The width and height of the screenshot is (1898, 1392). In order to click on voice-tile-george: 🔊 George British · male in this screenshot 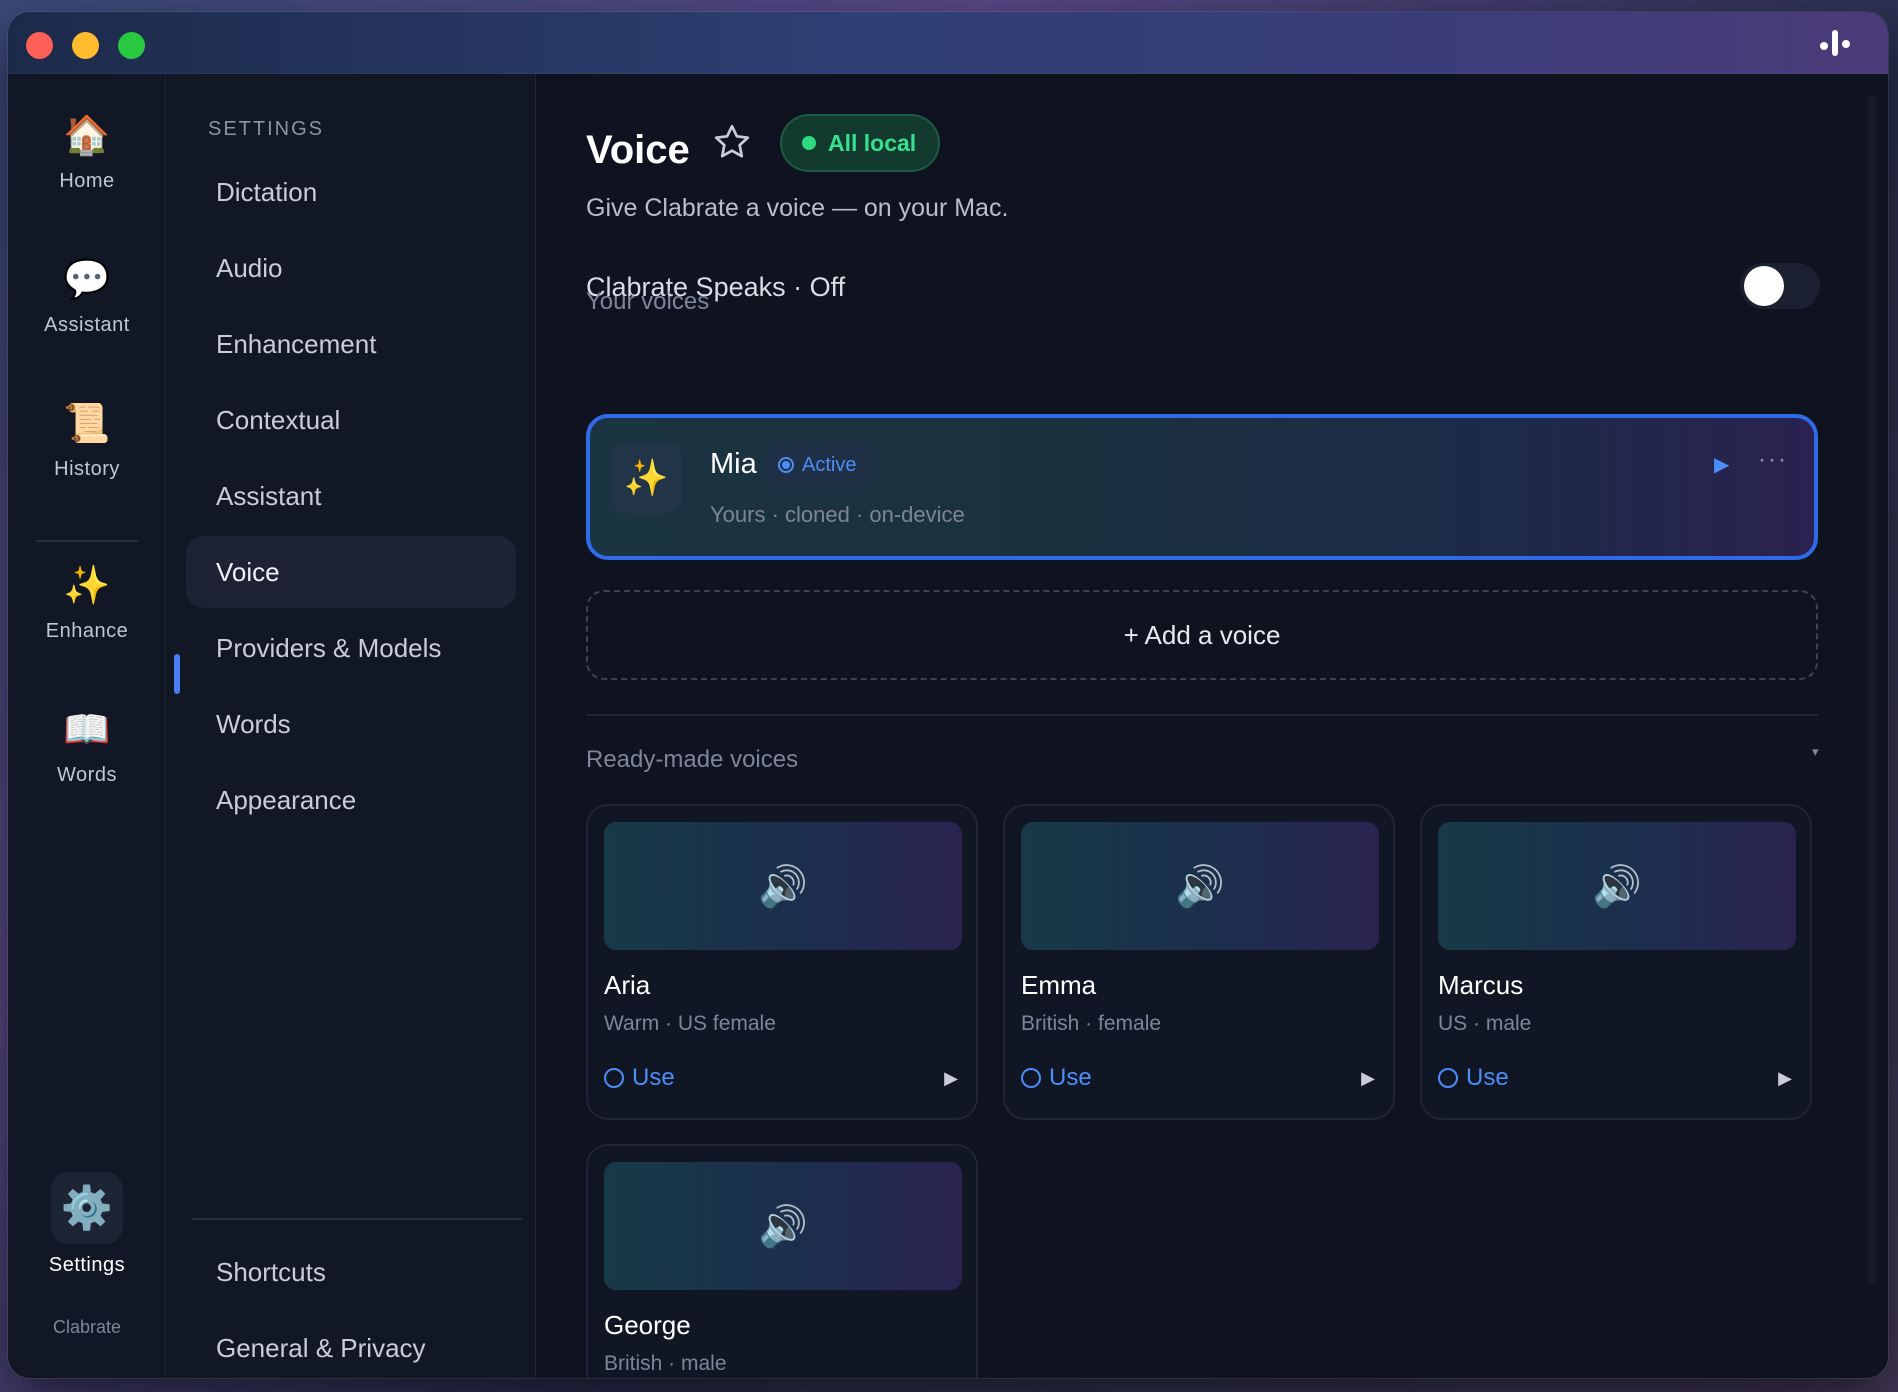, I will do `click(782, 1261)`.